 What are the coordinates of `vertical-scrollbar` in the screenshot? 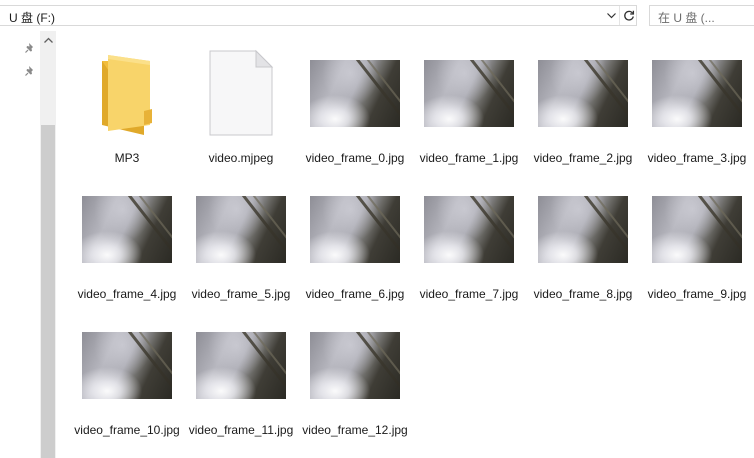 It's located at (48, 244).